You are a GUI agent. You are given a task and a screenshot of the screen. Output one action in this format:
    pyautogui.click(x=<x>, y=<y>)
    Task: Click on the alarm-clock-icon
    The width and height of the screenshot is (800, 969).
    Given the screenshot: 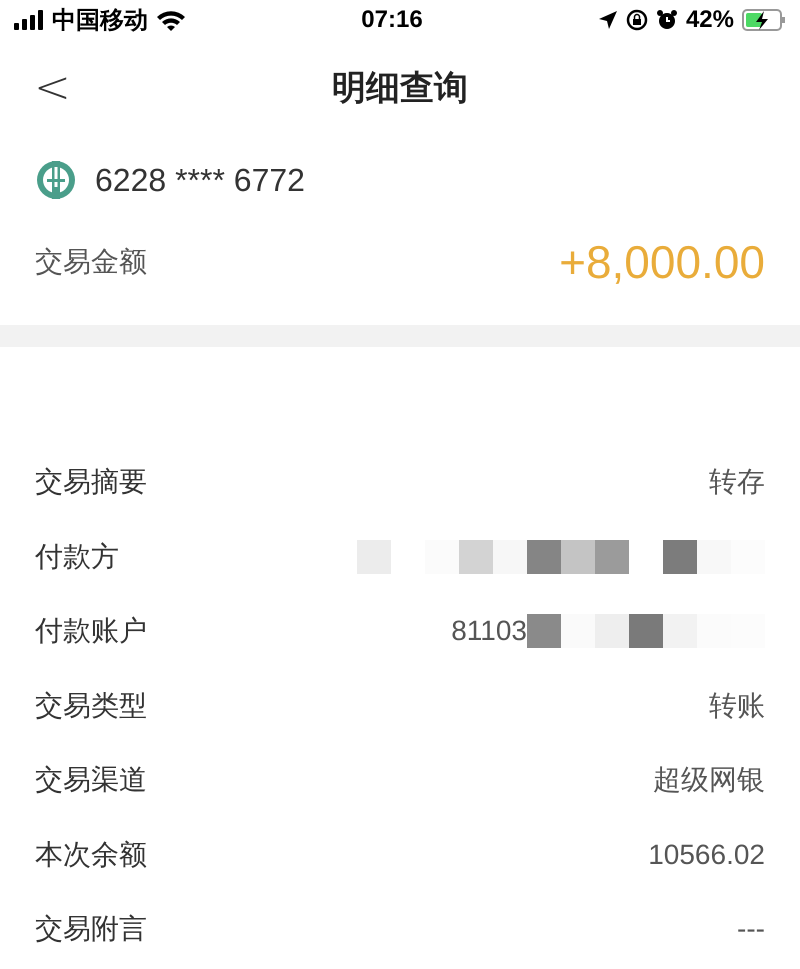 What is the action you would take?
    pyautogui.click(x=667, y=20)
    